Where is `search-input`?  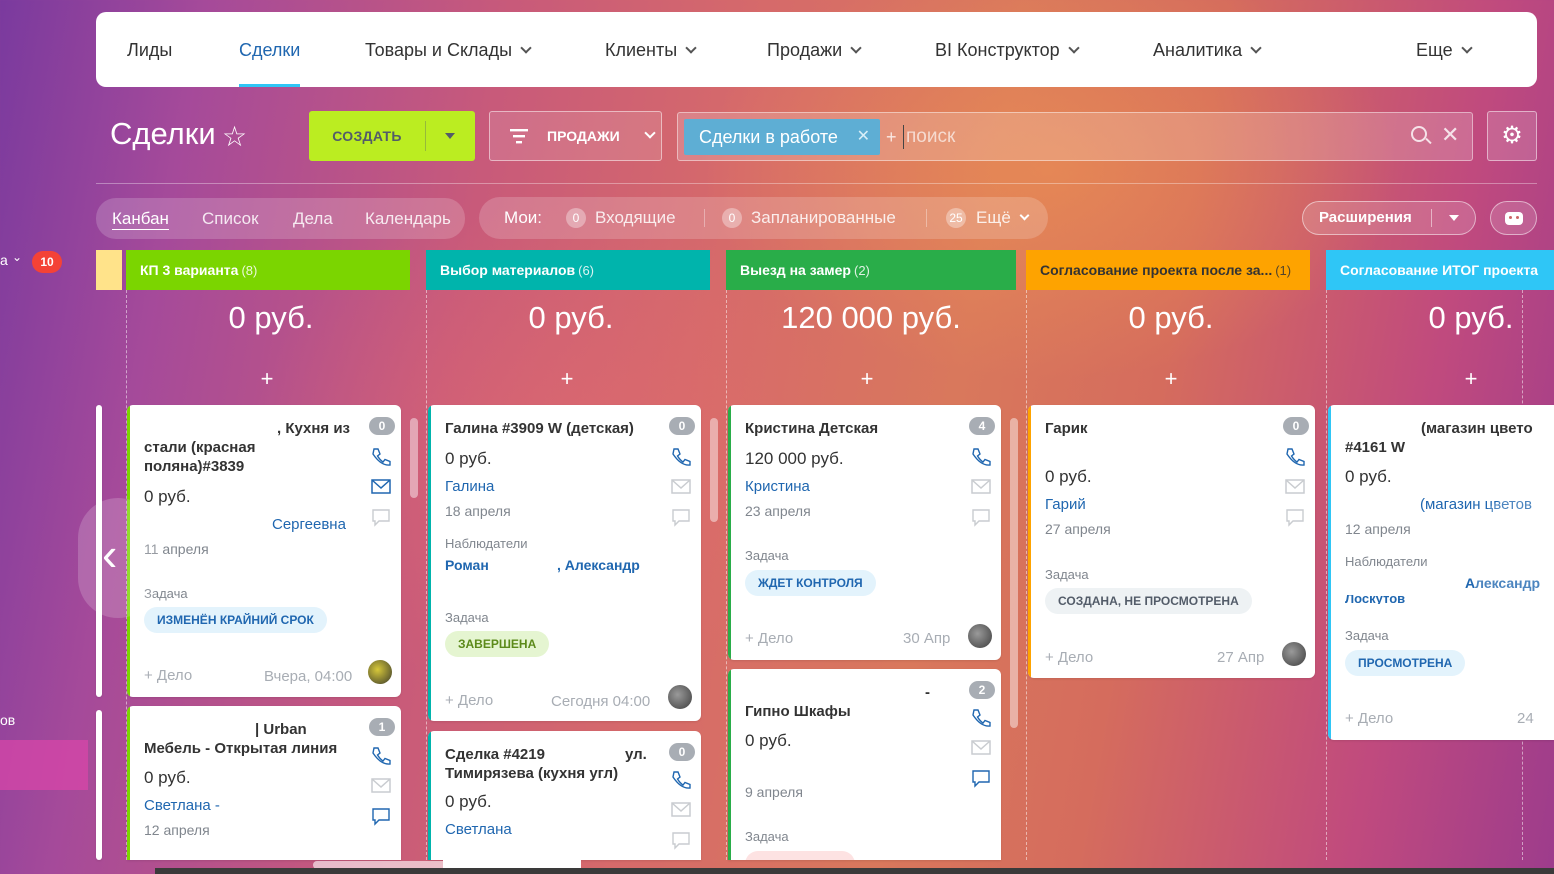 search-input is located at coordinates (1146, 137).